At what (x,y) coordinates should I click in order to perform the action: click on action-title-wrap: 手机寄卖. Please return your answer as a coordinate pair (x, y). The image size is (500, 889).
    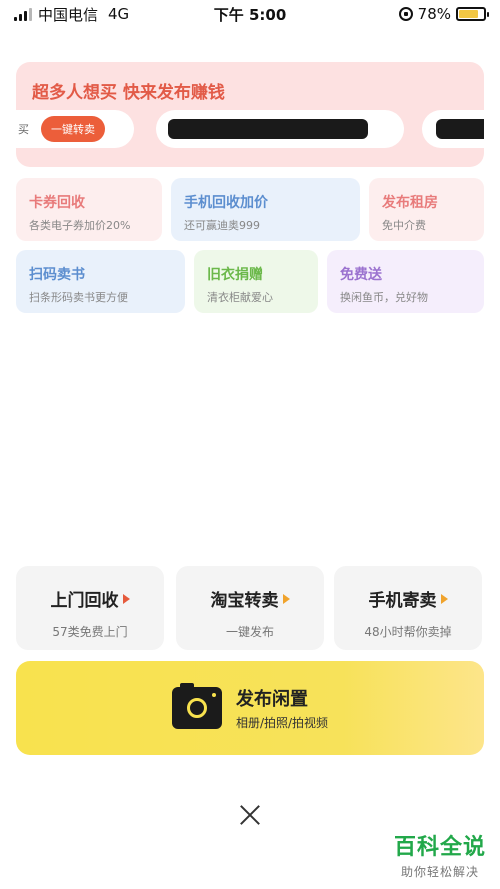
    Looking at the image, I should click on (408, 598).